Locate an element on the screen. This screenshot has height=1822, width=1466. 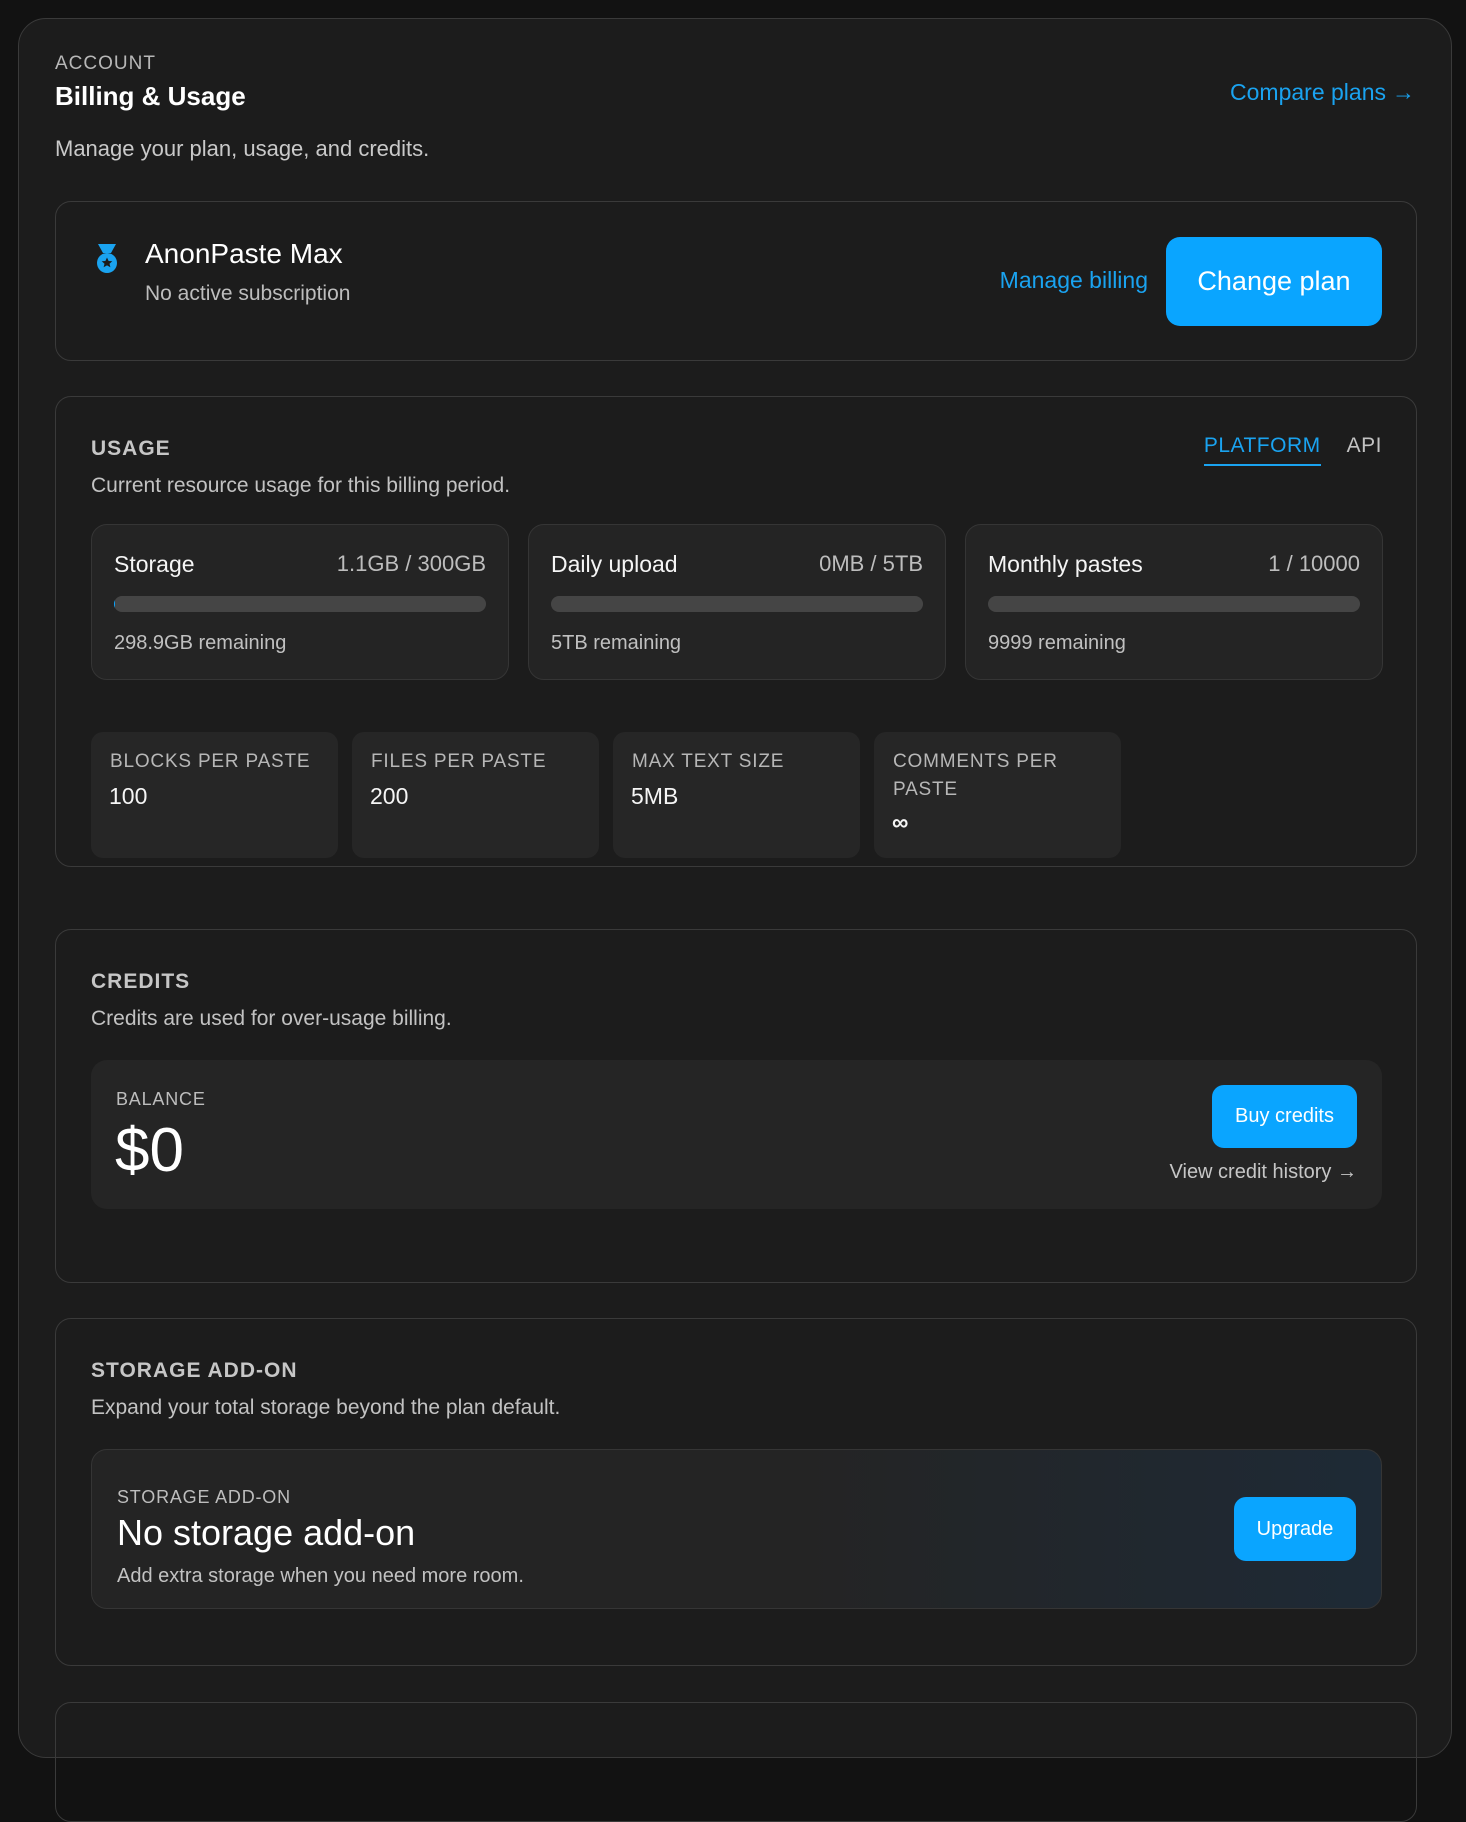
meter-remaining: 298.9GB remaining is located at coordinates (200, 643).